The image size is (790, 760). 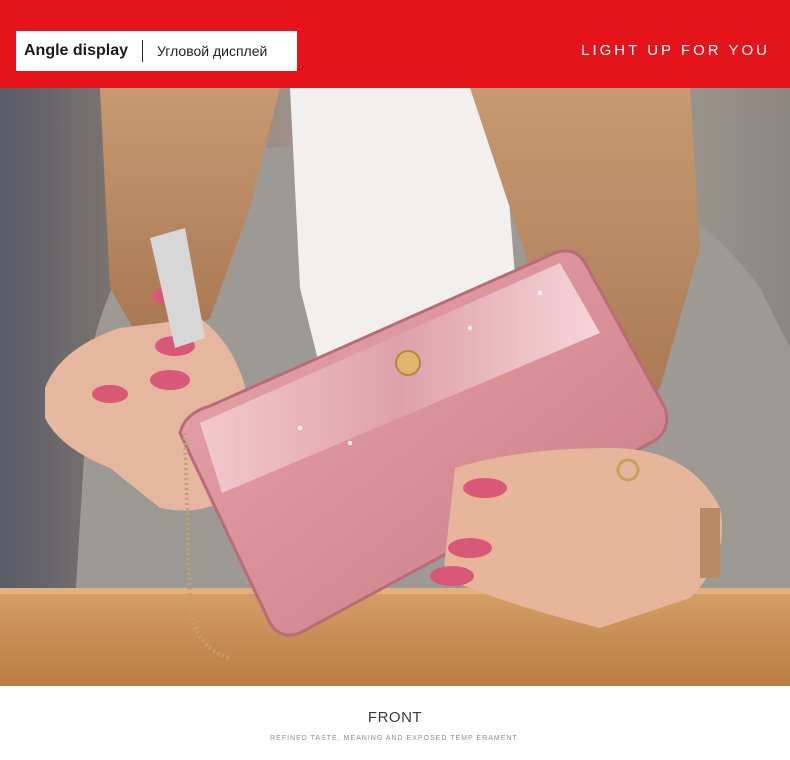 What do you see at coordinates (408, 363) in the screenshot?
I see `fox-emblem-icon` at bounding box center [408, 363].